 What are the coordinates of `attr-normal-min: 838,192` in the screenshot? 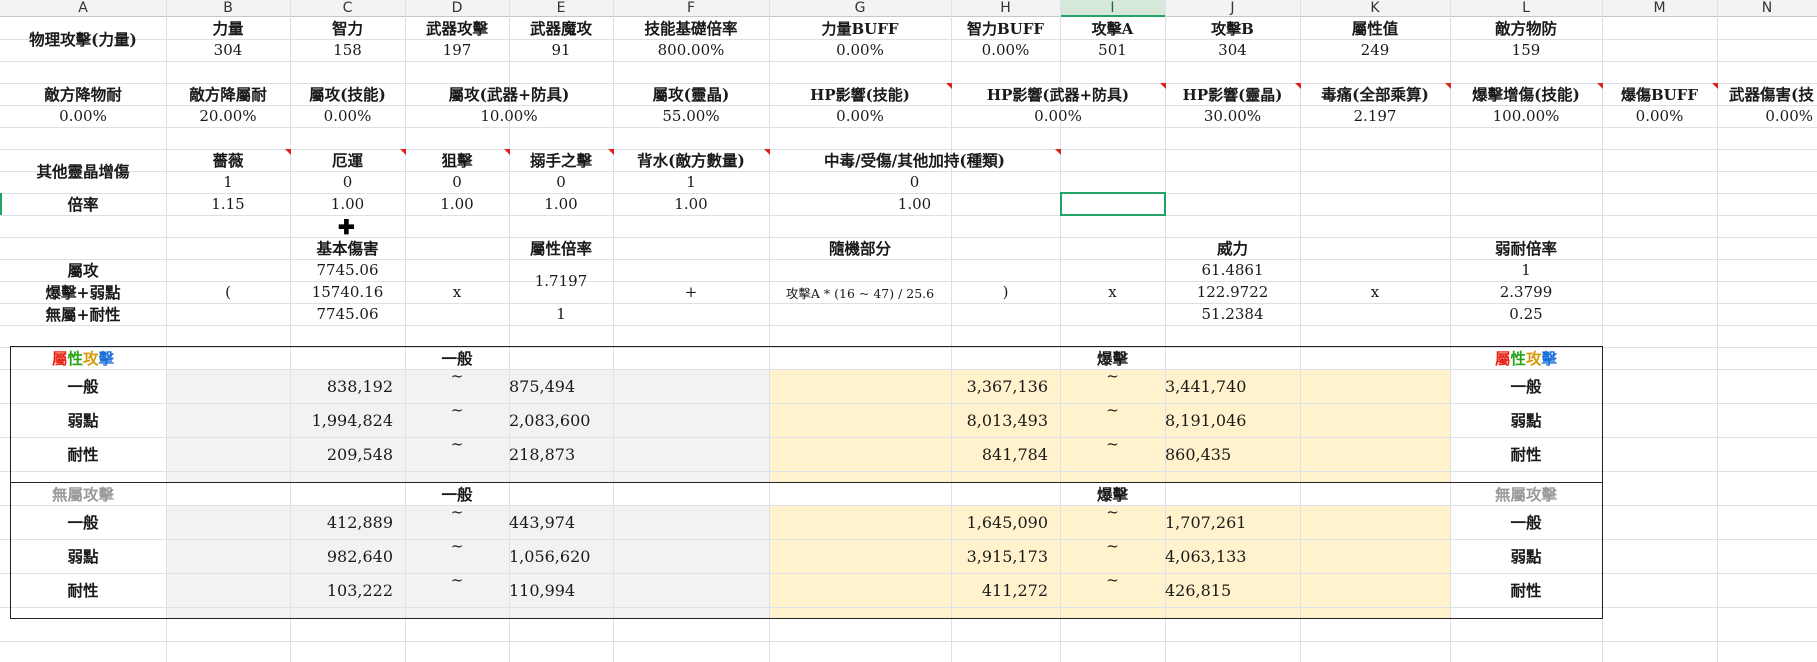 It's located at (285, 386).